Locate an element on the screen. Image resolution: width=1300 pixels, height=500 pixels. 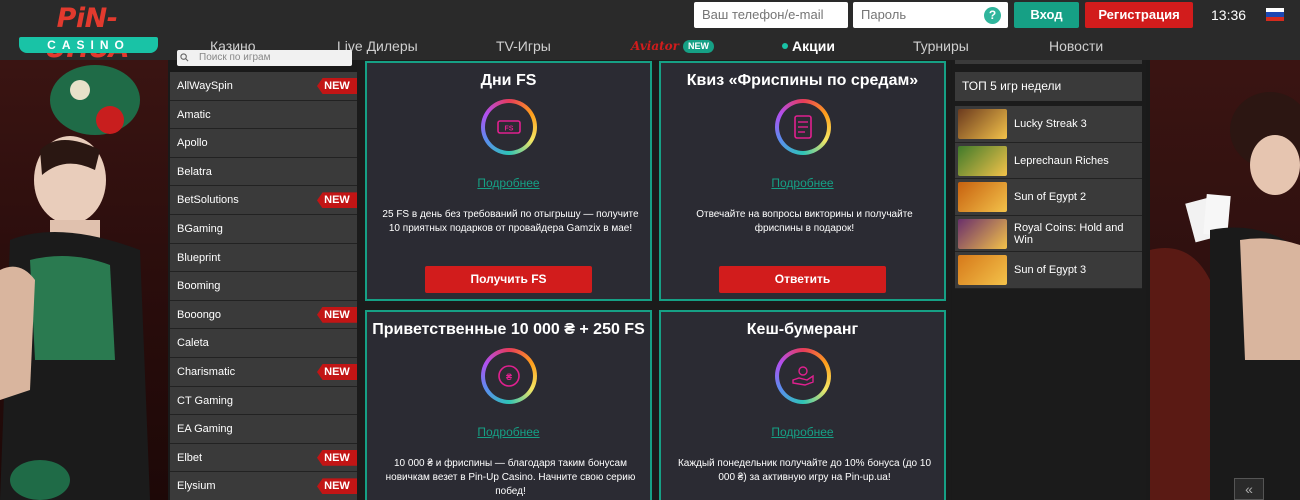
top-game-item: Lucky Streak 3 is located at coordinates (1048, 124).